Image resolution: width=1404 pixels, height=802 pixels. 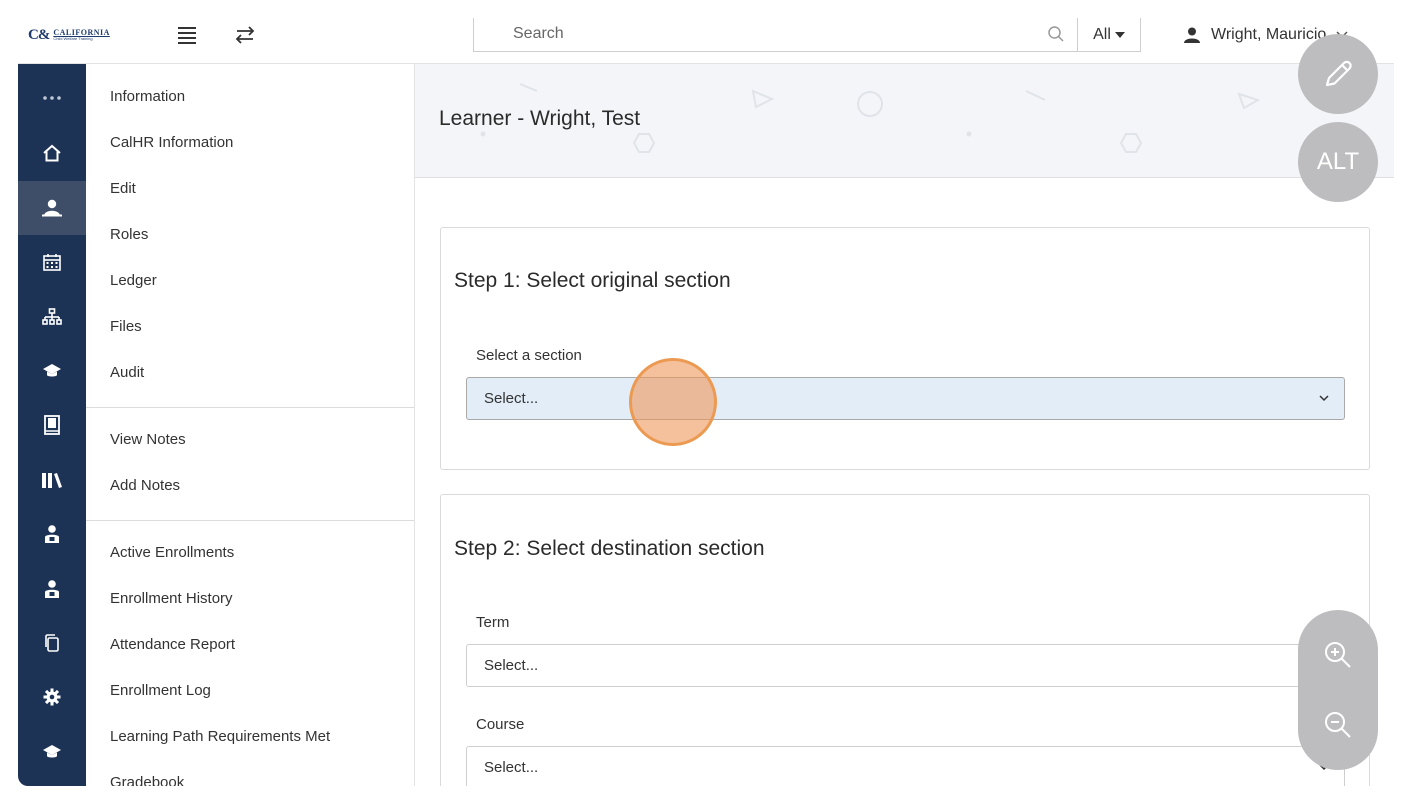 I want to click on search-input, so click(x=754, y=34).